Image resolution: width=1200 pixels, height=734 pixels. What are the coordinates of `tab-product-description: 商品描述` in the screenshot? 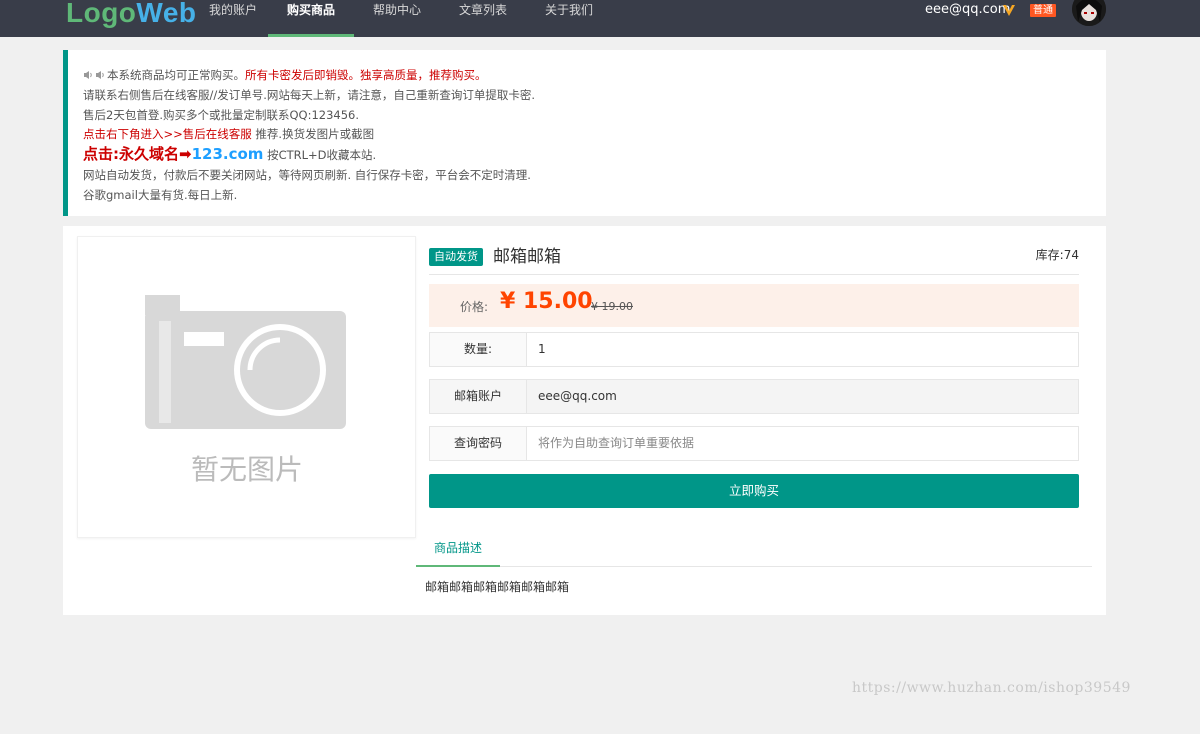 It's located at (458, 550).